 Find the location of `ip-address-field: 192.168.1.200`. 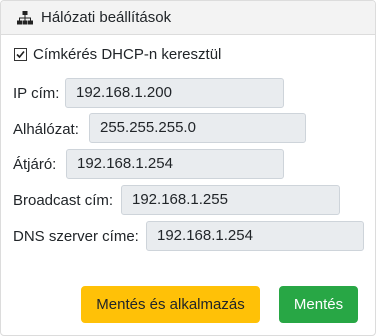

ip-address-field: 192.168.1.200 is located at coordinates (174, 93).